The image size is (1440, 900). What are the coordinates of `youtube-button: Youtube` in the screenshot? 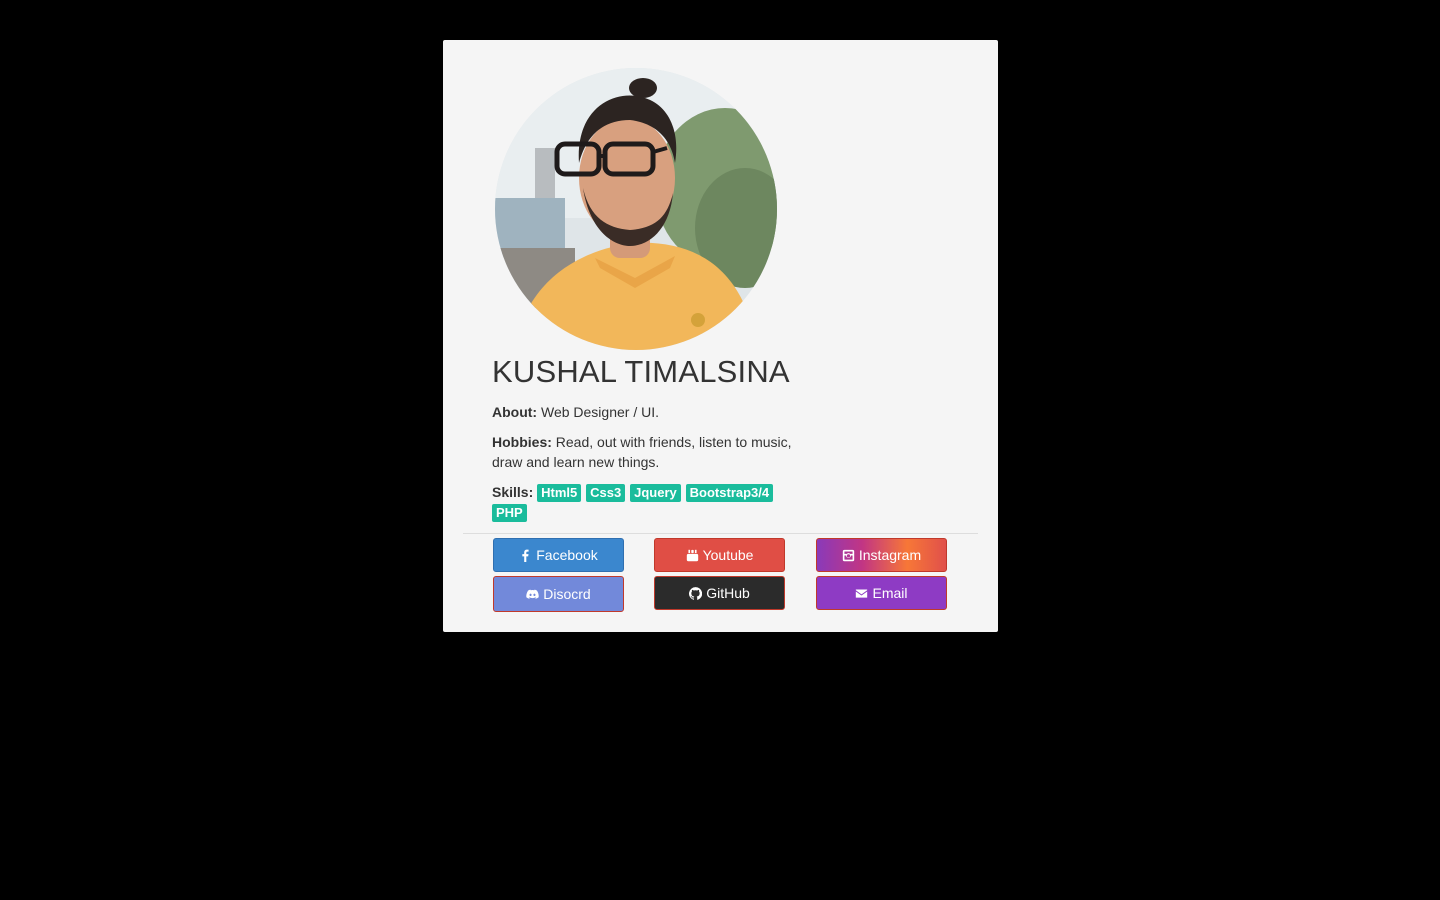 It's located at (719, 555).